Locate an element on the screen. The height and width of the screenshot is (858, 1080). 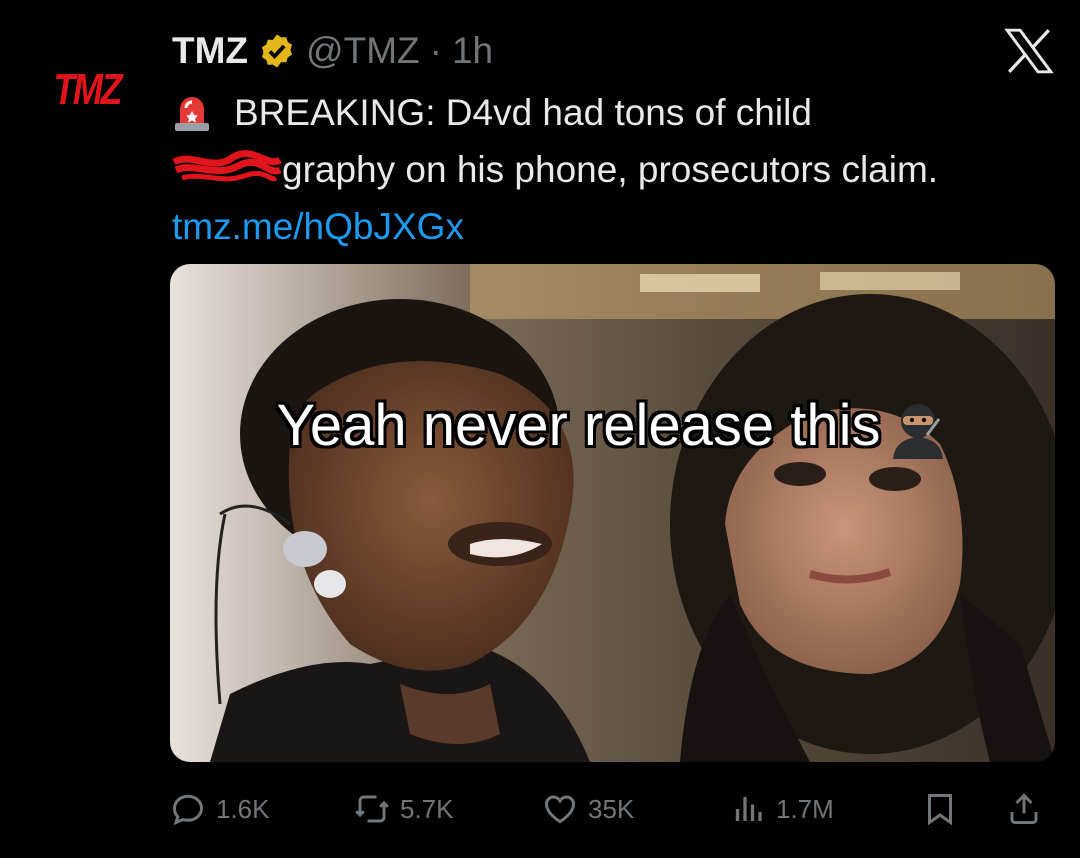
tweet-line-1: BREAKING: D4vd had tons of child is located at coordinates (612, 112).